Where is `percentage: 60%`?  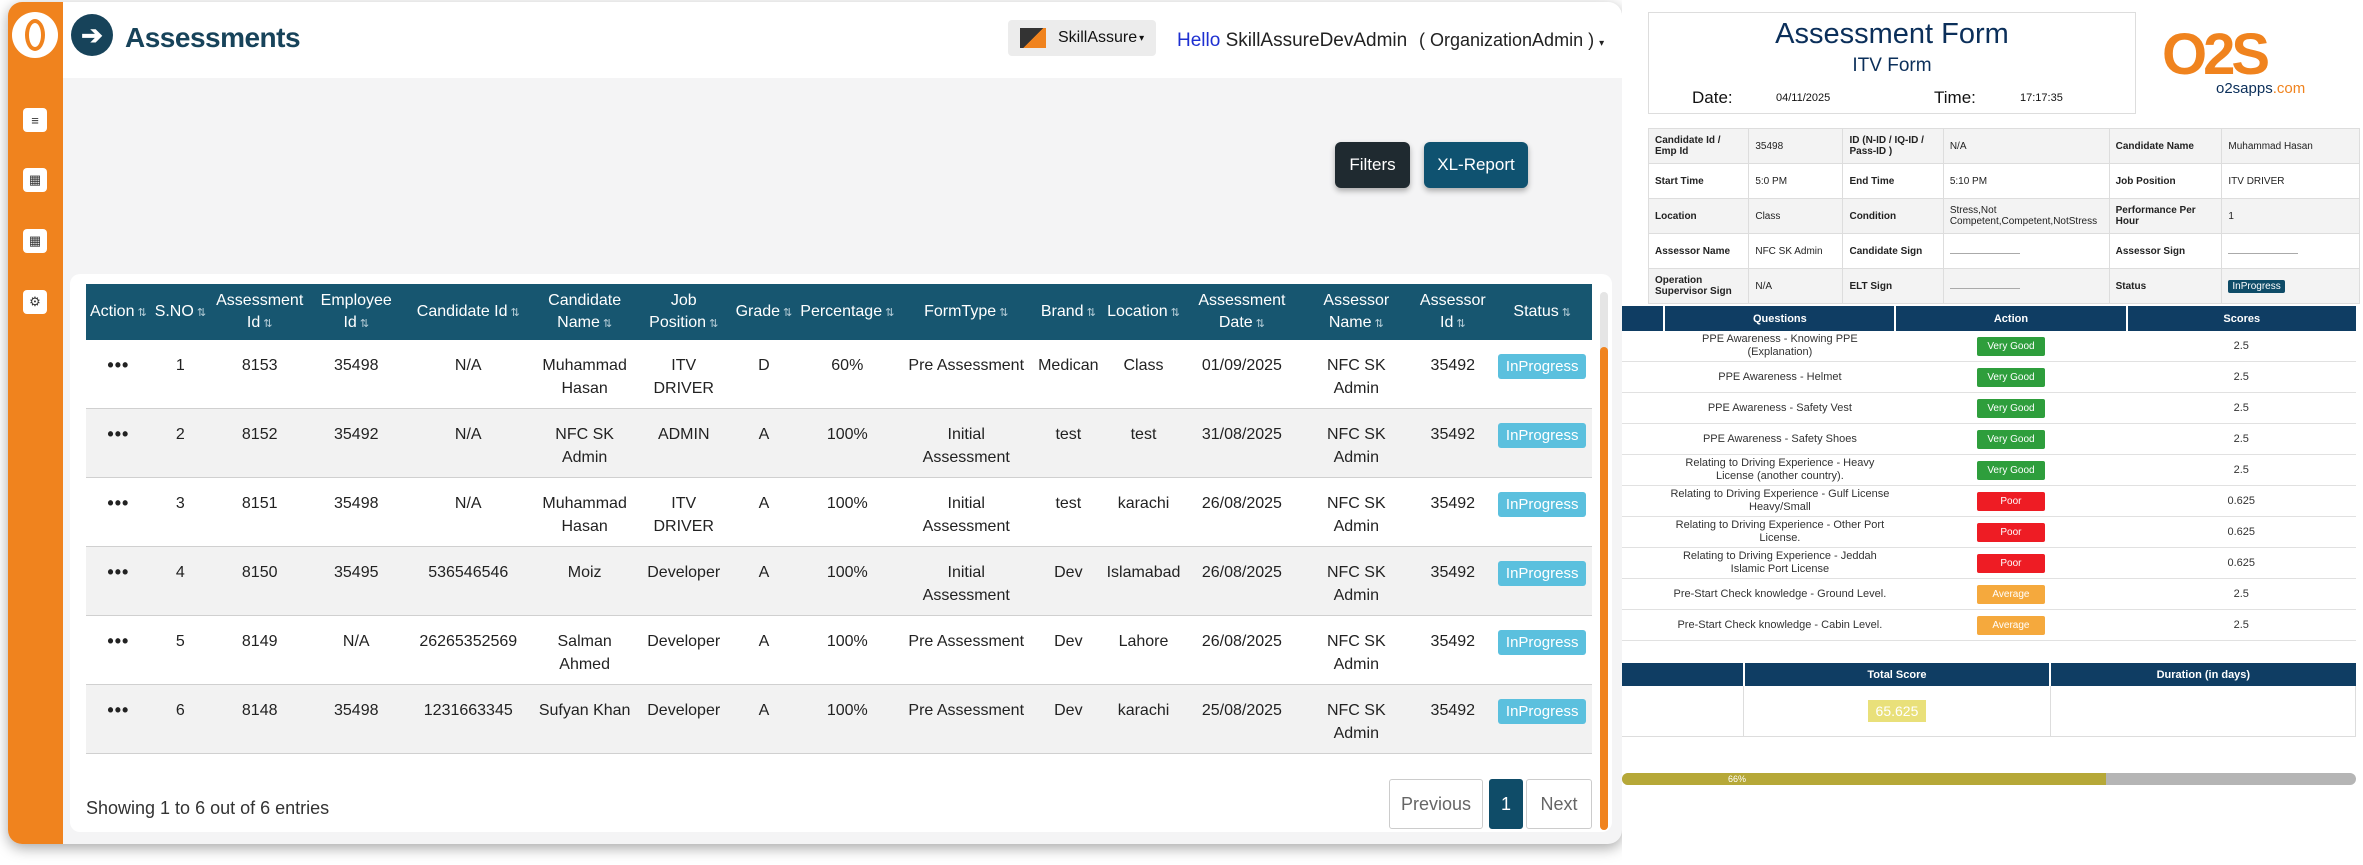 percentage: 60% is located at coordinates (847, 365).